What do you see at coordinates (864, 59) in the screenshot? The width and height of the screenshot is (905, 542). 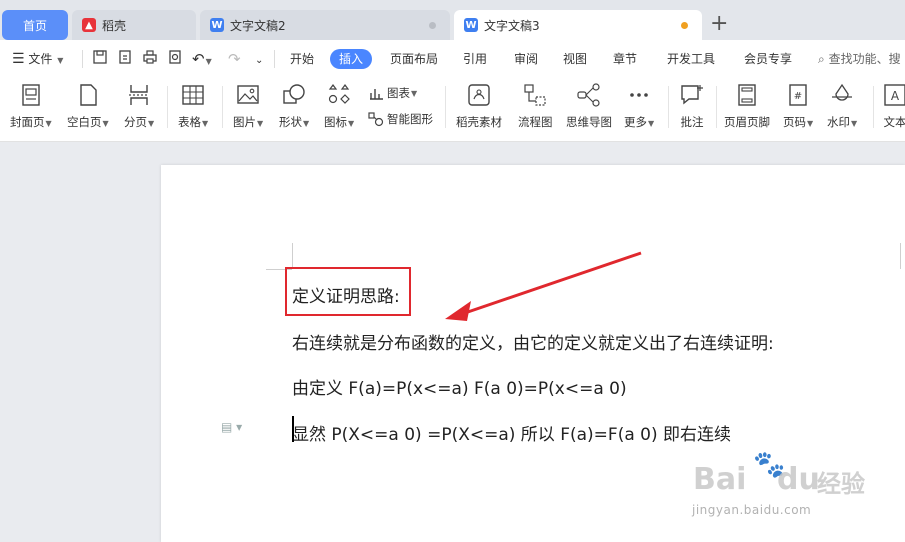 I see `search-placeholder: 查找功能、搜` at bounding box center [864, 59].